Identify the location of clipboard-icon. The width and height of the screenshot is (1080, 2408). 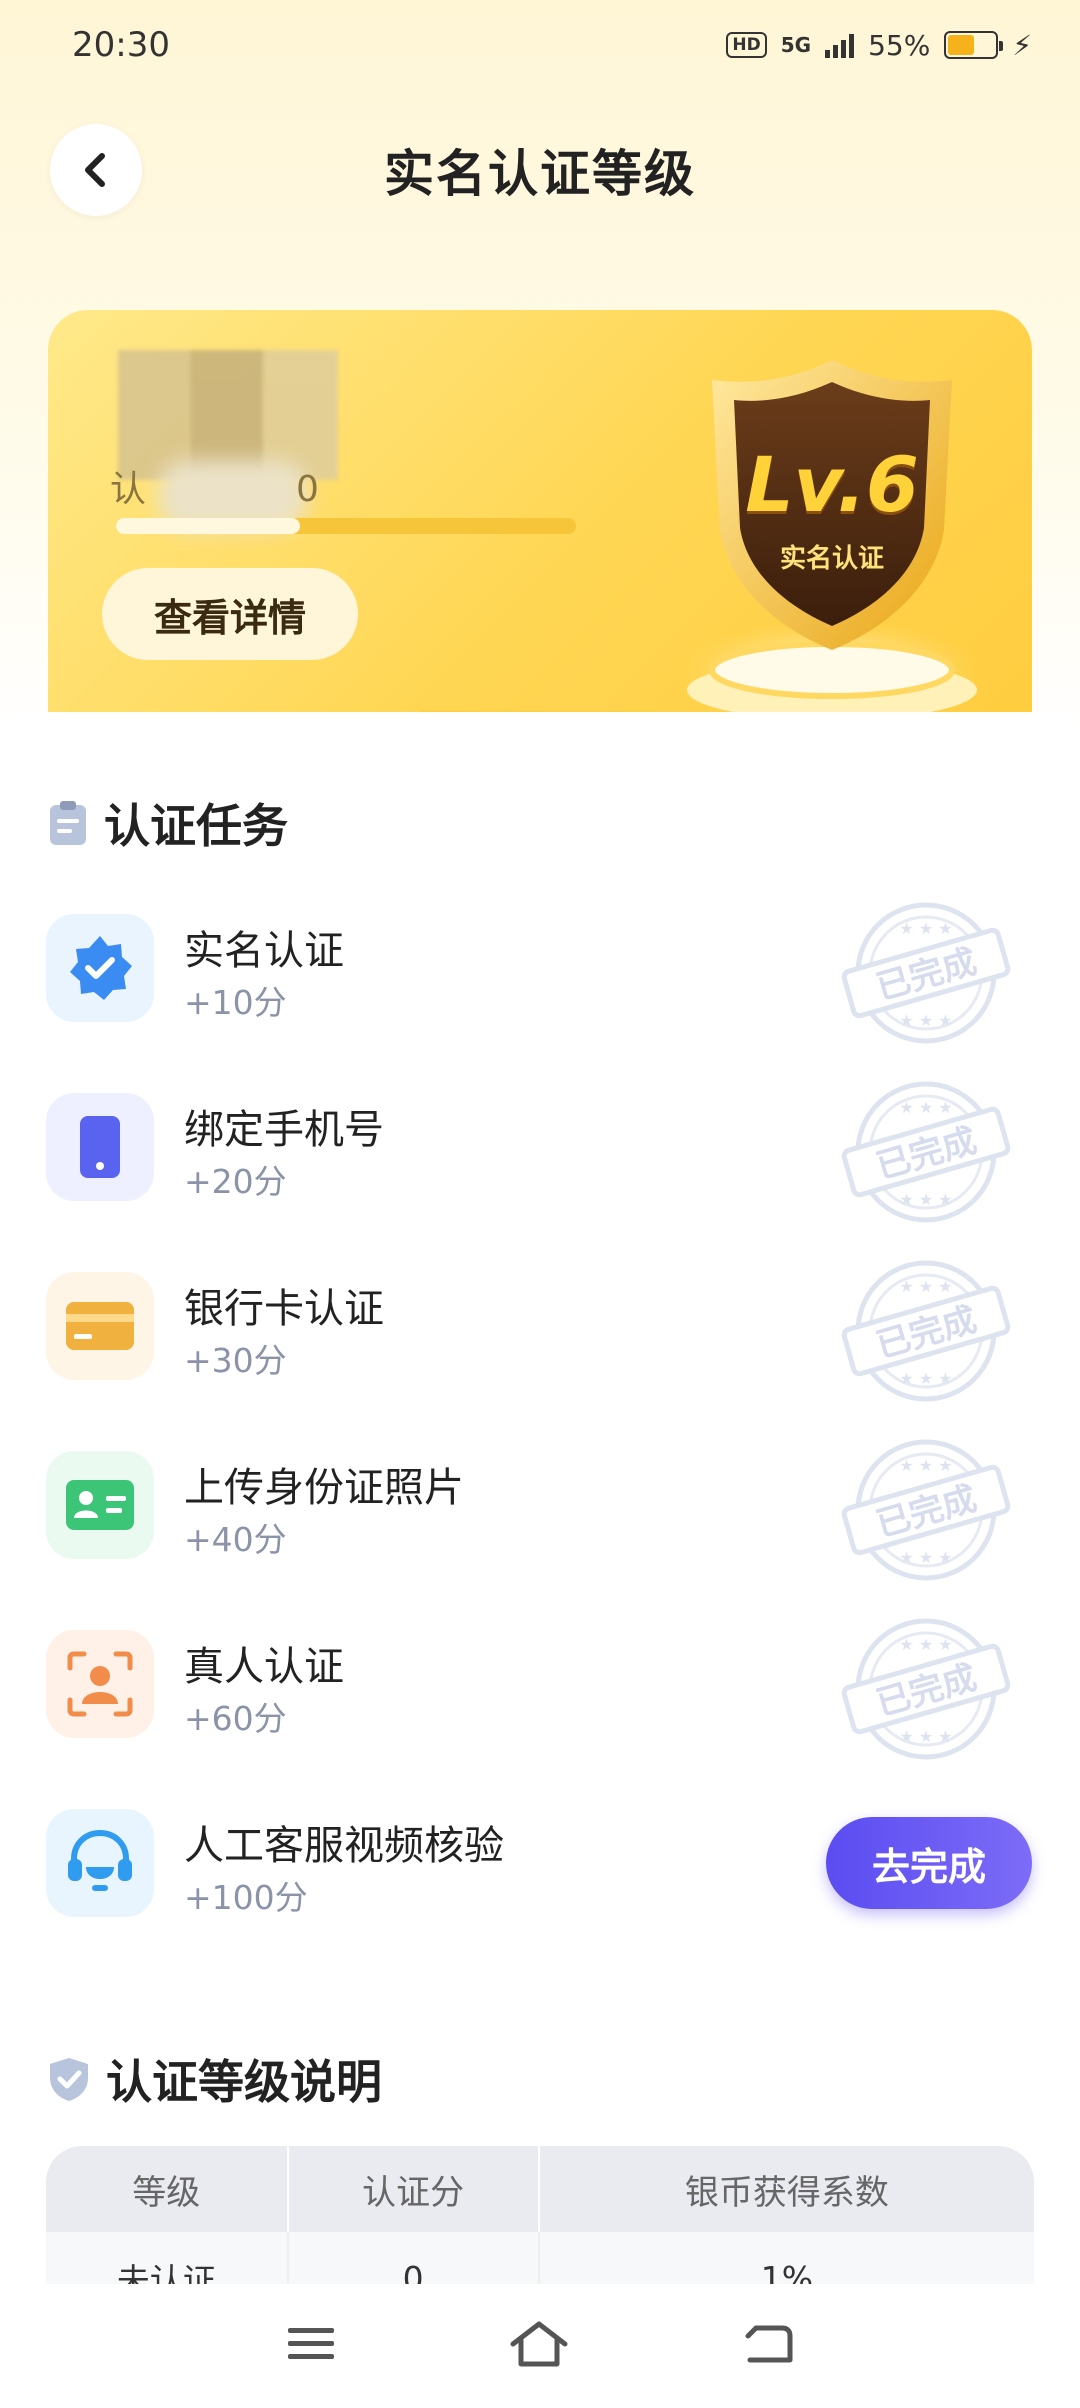
(68, 823).